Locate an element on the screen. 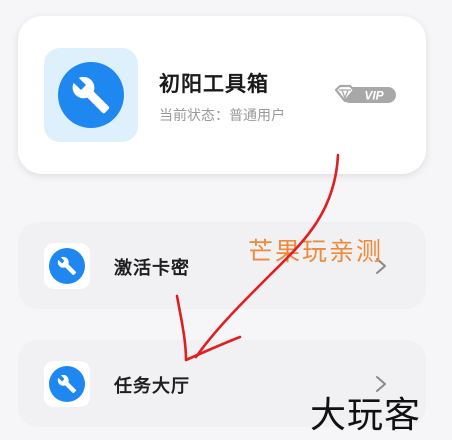 This screenshot has height=440, width=452. app-title: 初阳工具箱 is located at coordinates (214, 84).